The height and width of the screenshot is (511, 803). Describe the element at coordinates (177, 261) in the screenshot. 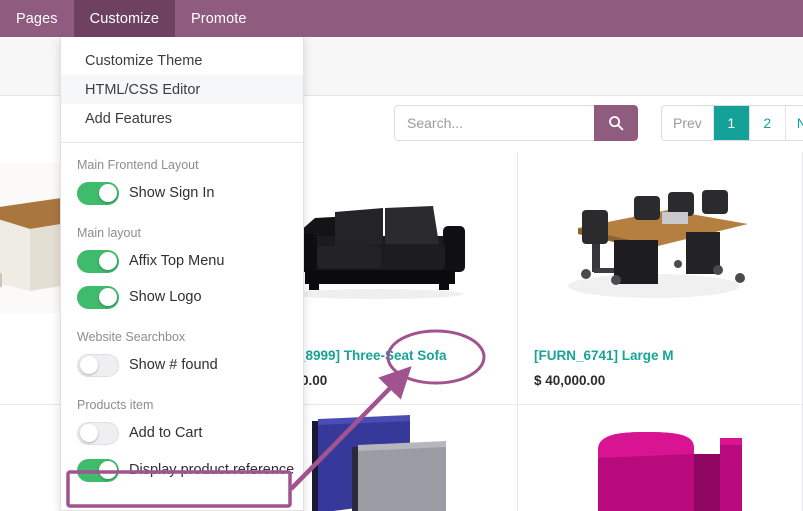

I see `toggle-label-affix-top-menu: Affix Top Menu` at that location.